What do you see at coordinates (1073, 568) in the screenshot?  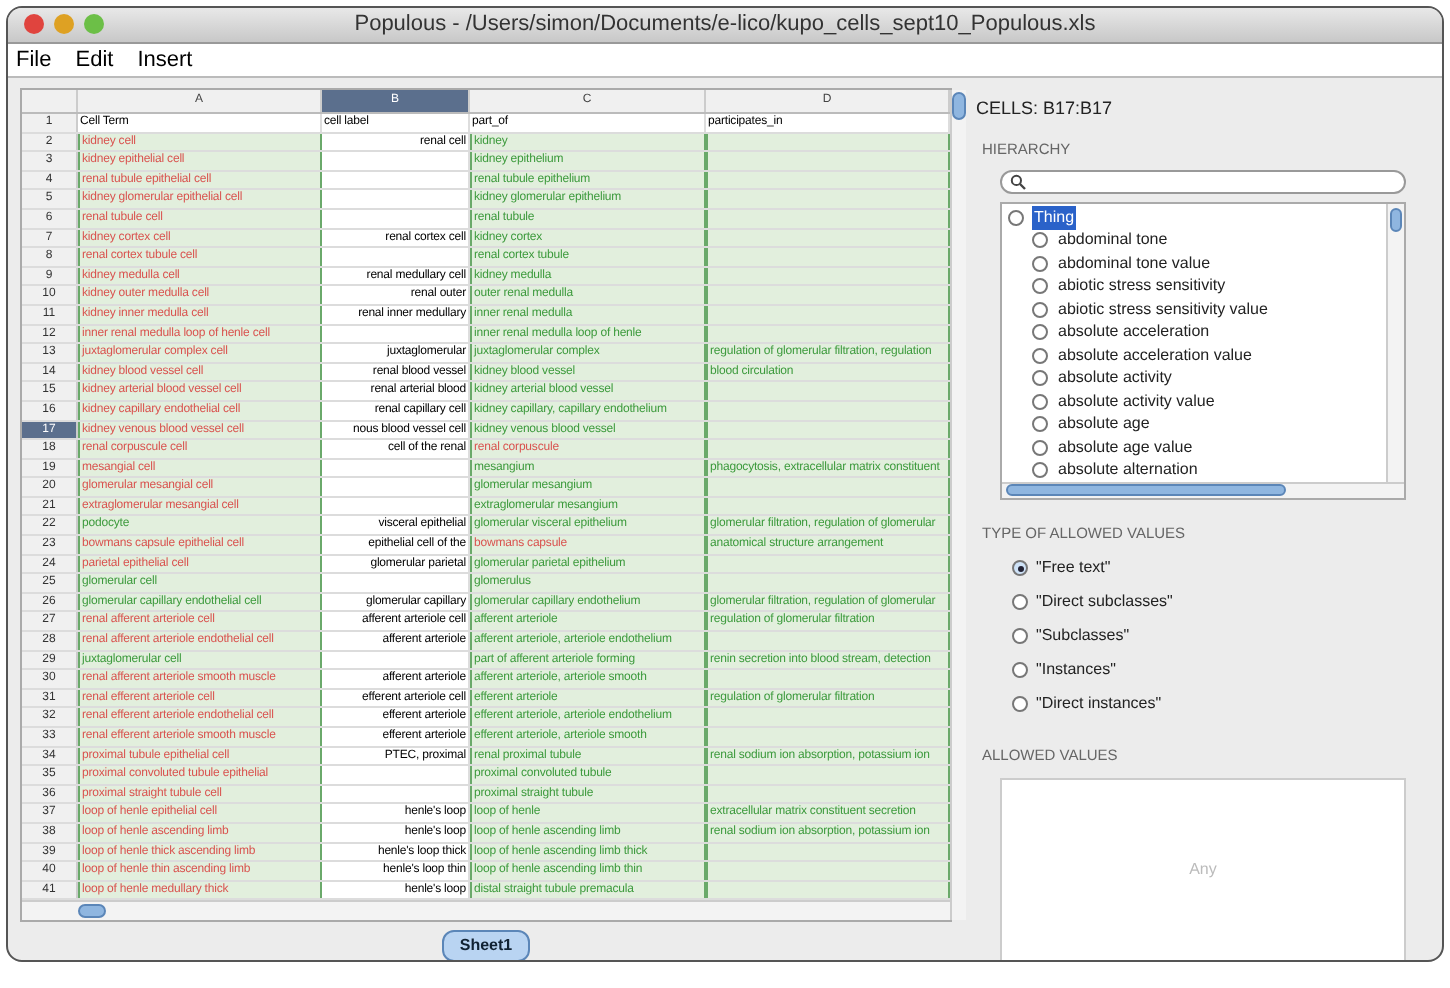 I see `radio-label: "Free text"` at bounding box center [1073, 568].